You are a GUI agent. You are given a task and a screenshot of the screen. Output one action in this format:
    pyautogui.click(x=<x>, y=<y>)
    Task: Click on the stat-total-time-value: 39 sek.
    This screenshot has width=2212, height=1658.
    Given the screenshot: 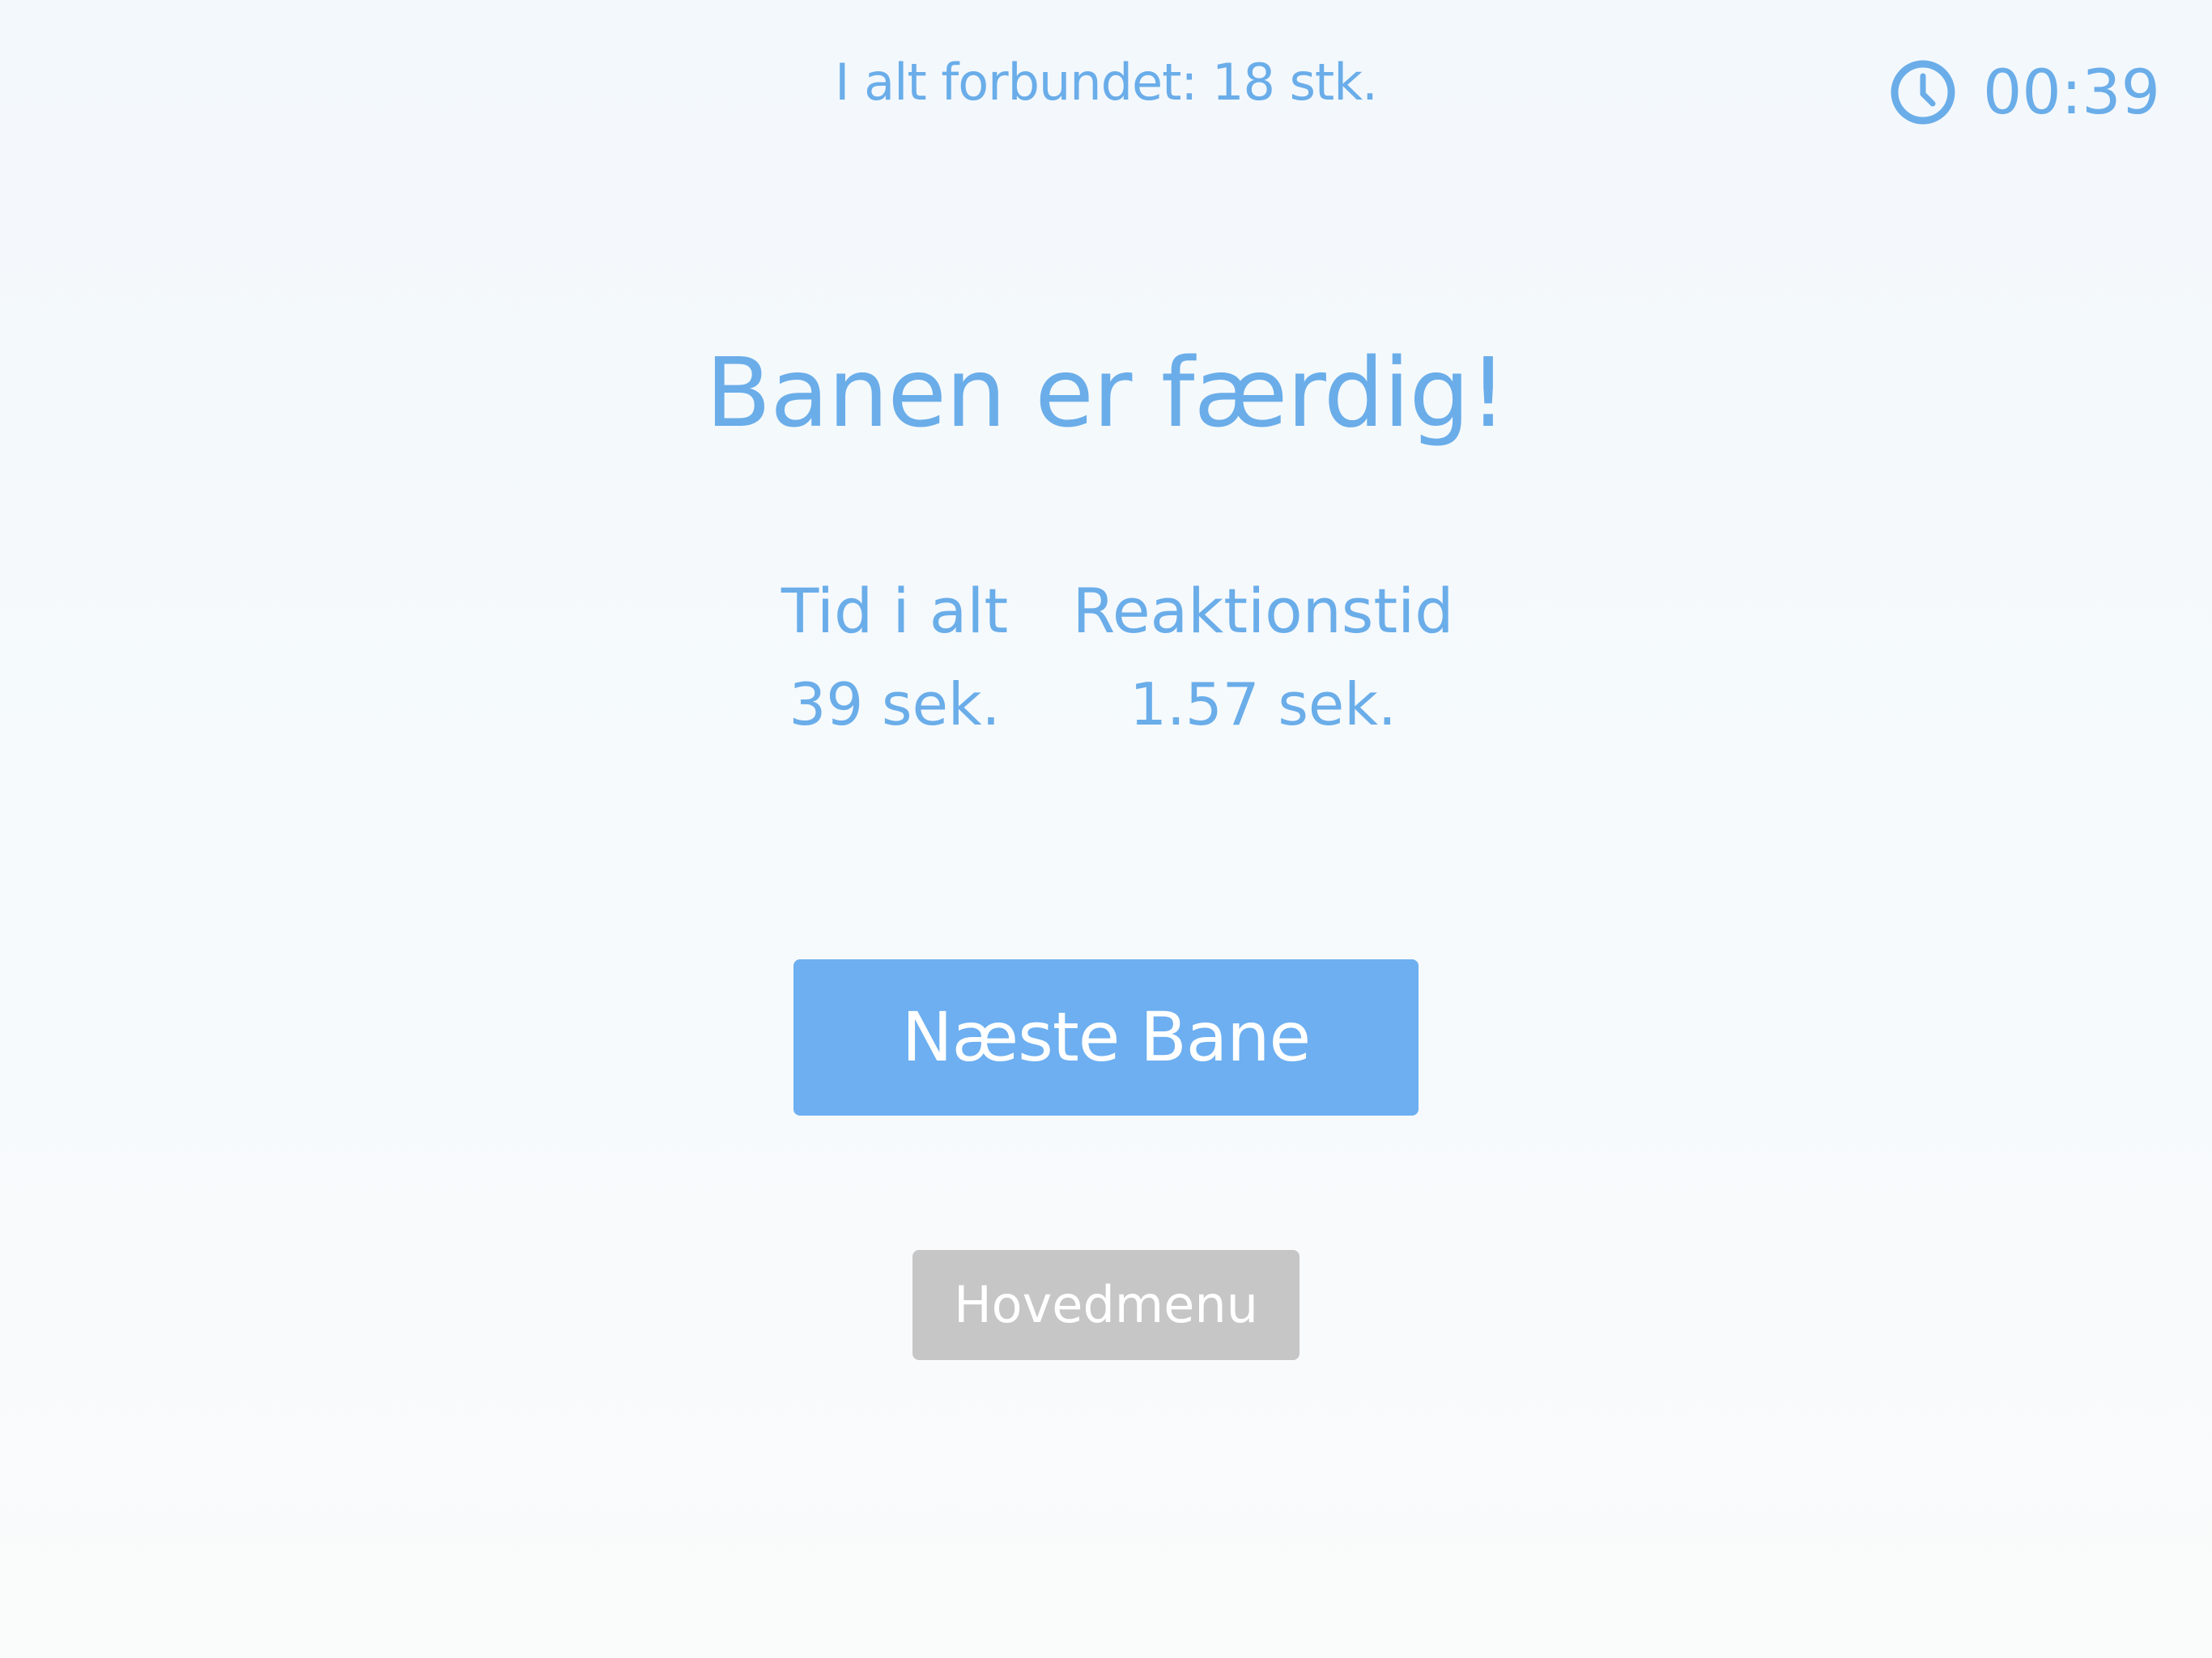 What is the action you would take?
    pyautogui.click(x=895, y=704)
    